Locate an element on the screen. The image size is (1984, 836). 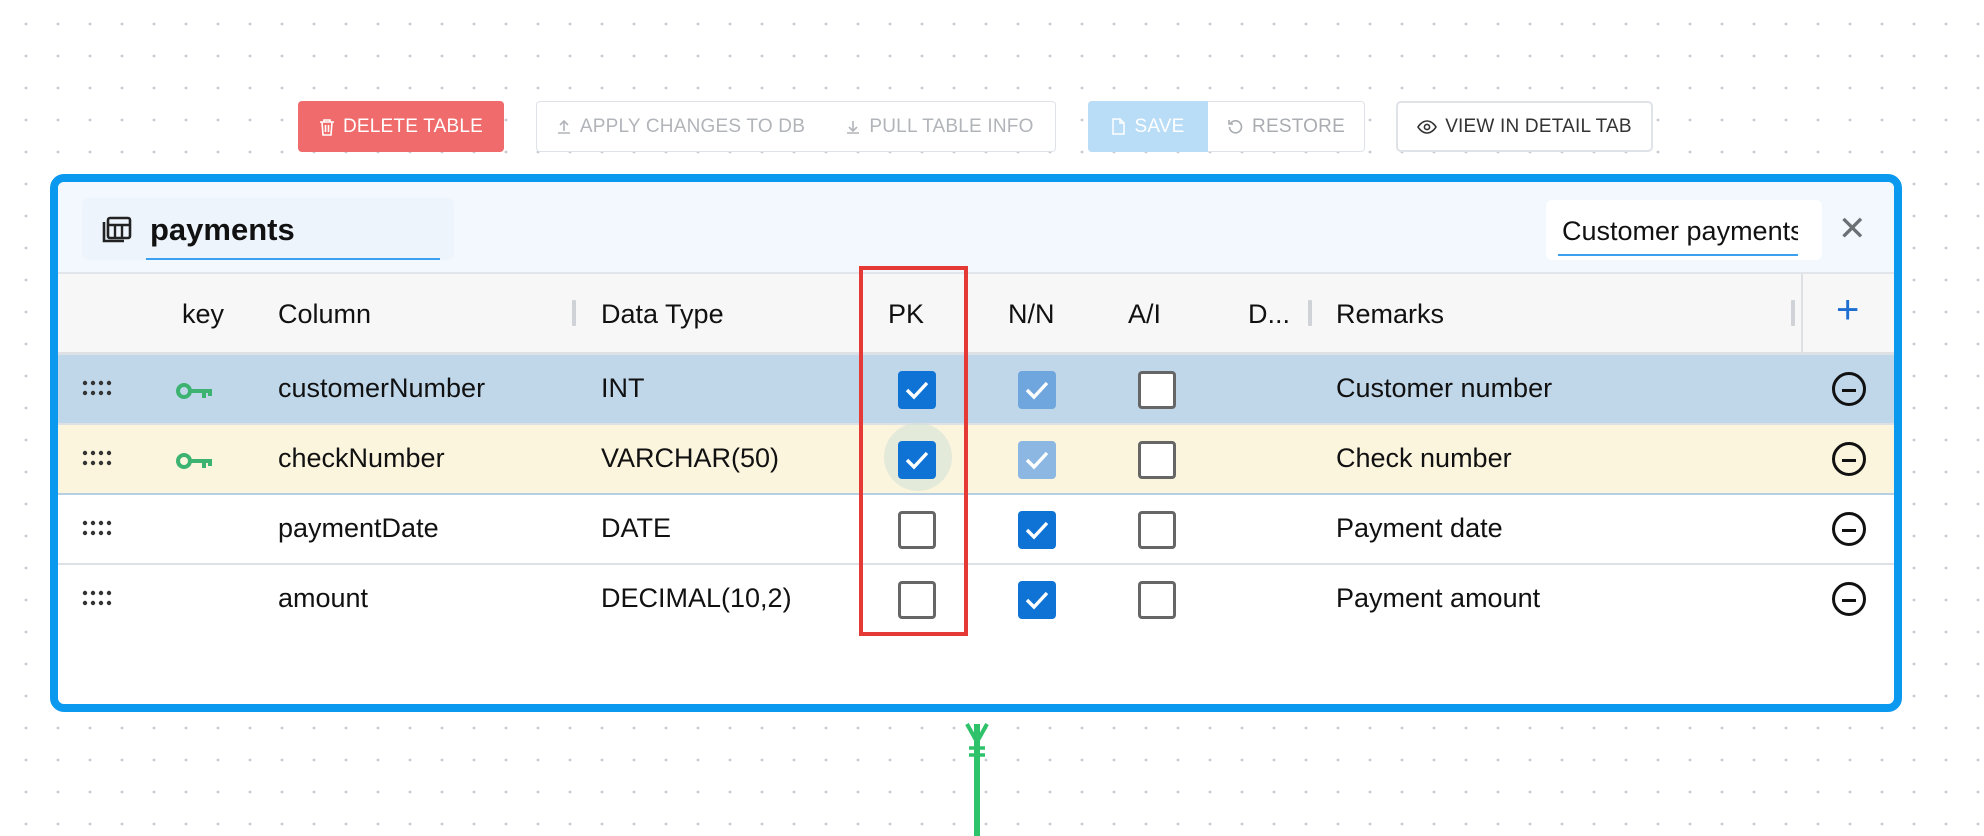
header-auto-increment: A/I is located at coordinates (1145, 314).